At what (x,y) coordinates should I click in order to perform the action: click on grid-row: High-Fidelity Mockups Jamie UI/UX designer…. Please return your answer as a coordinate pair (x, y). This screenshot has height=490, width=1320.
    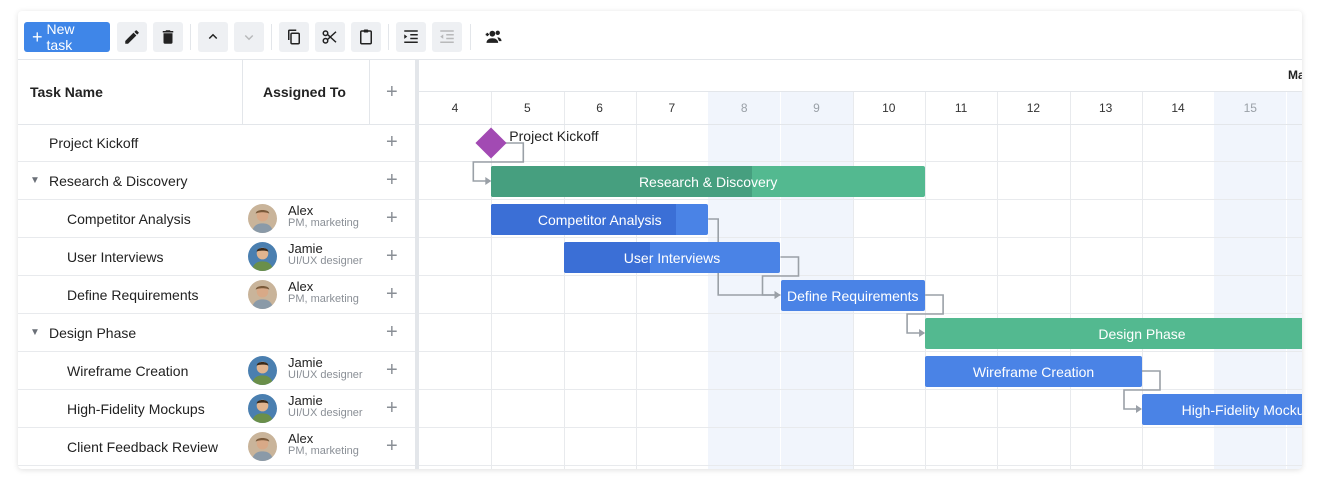
    Looking at the image, I should click on (217, 409).